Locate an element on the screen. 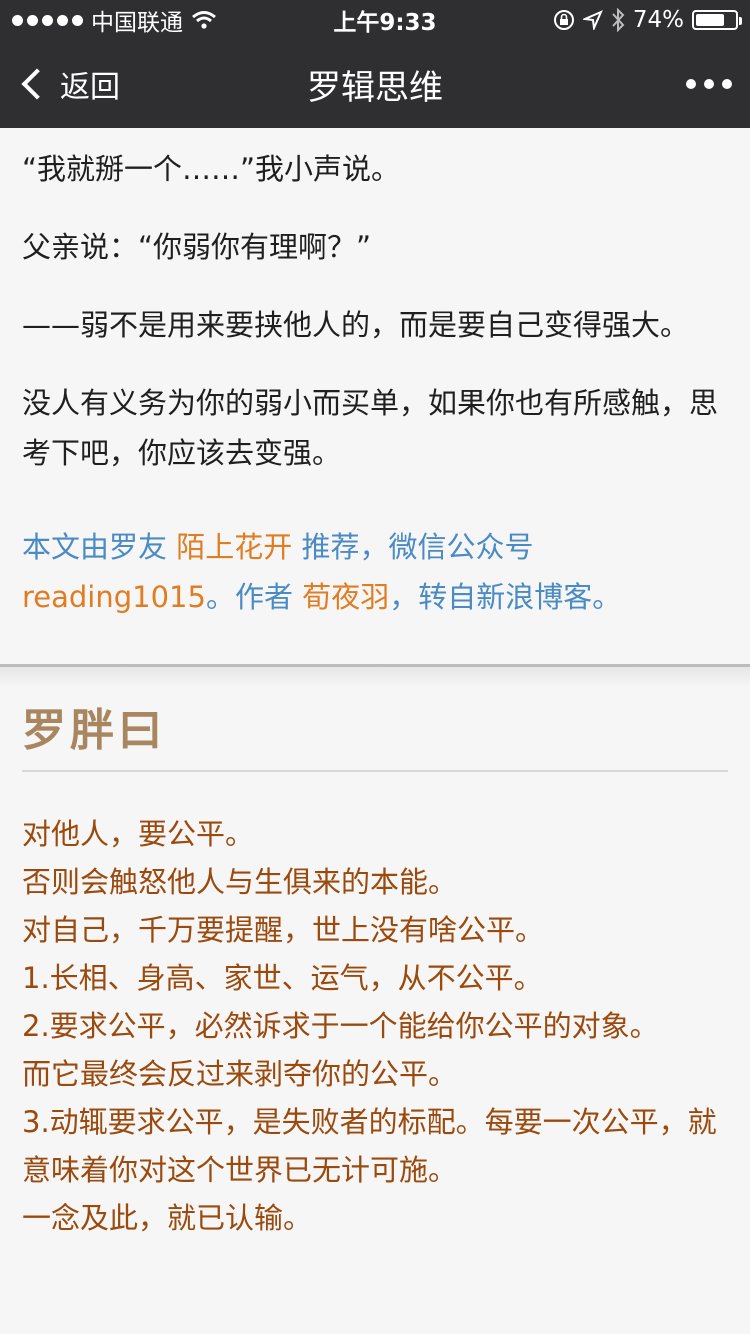 The image size is (750, 1334). quote-line: 否则会触怒他人与生俱来的本能。 is located at coordinates (240, 882).